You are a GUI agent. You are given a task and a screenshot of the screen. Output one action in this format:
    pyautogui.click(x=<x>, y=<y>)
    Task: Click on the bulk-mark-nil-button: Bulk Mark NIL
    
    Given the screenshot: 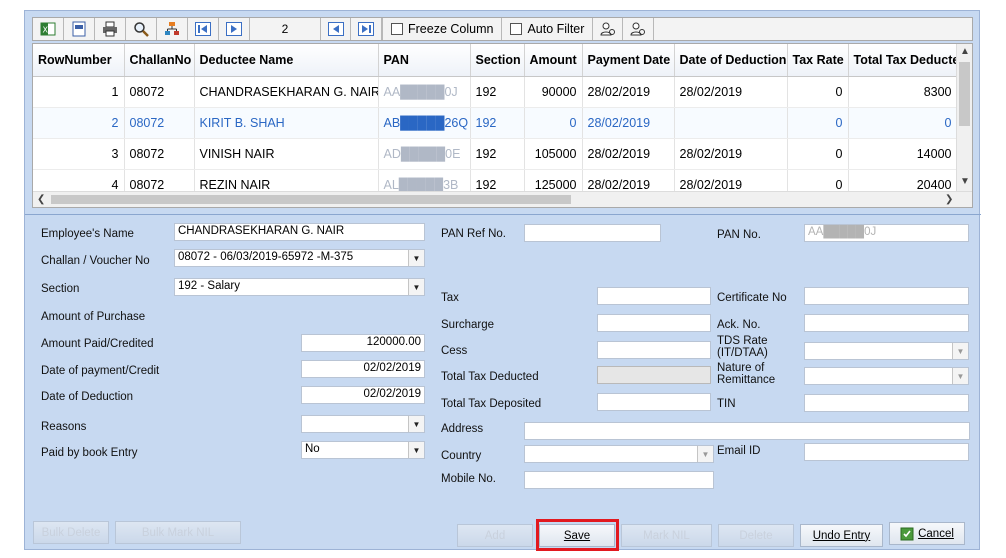 What is the action you would take?
    pyautogui.click(x=178, y=532)
    